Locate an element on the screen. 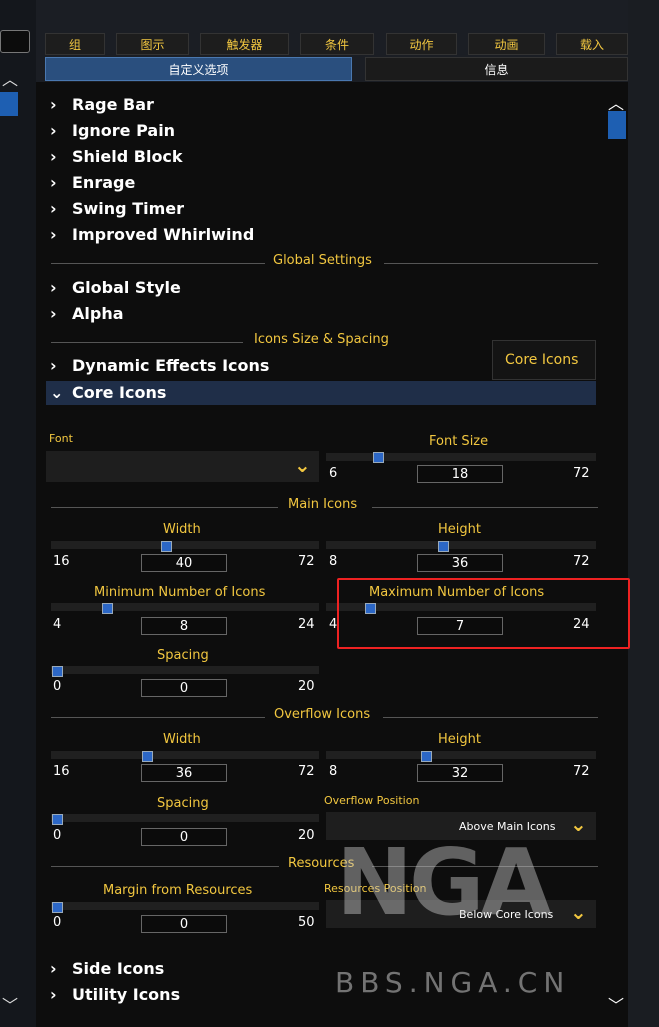 This screenshot has height=1027, width=659. main-width-label: Width is located at coordinates (182, 529).